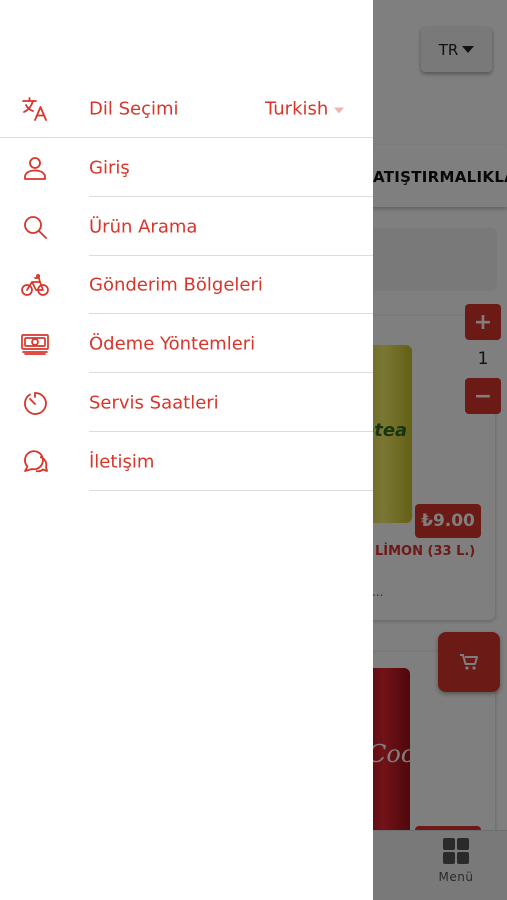 Image resolution: width=507 pixels, height=900 pixels. I want to click on search-icon, so click(35, 227).